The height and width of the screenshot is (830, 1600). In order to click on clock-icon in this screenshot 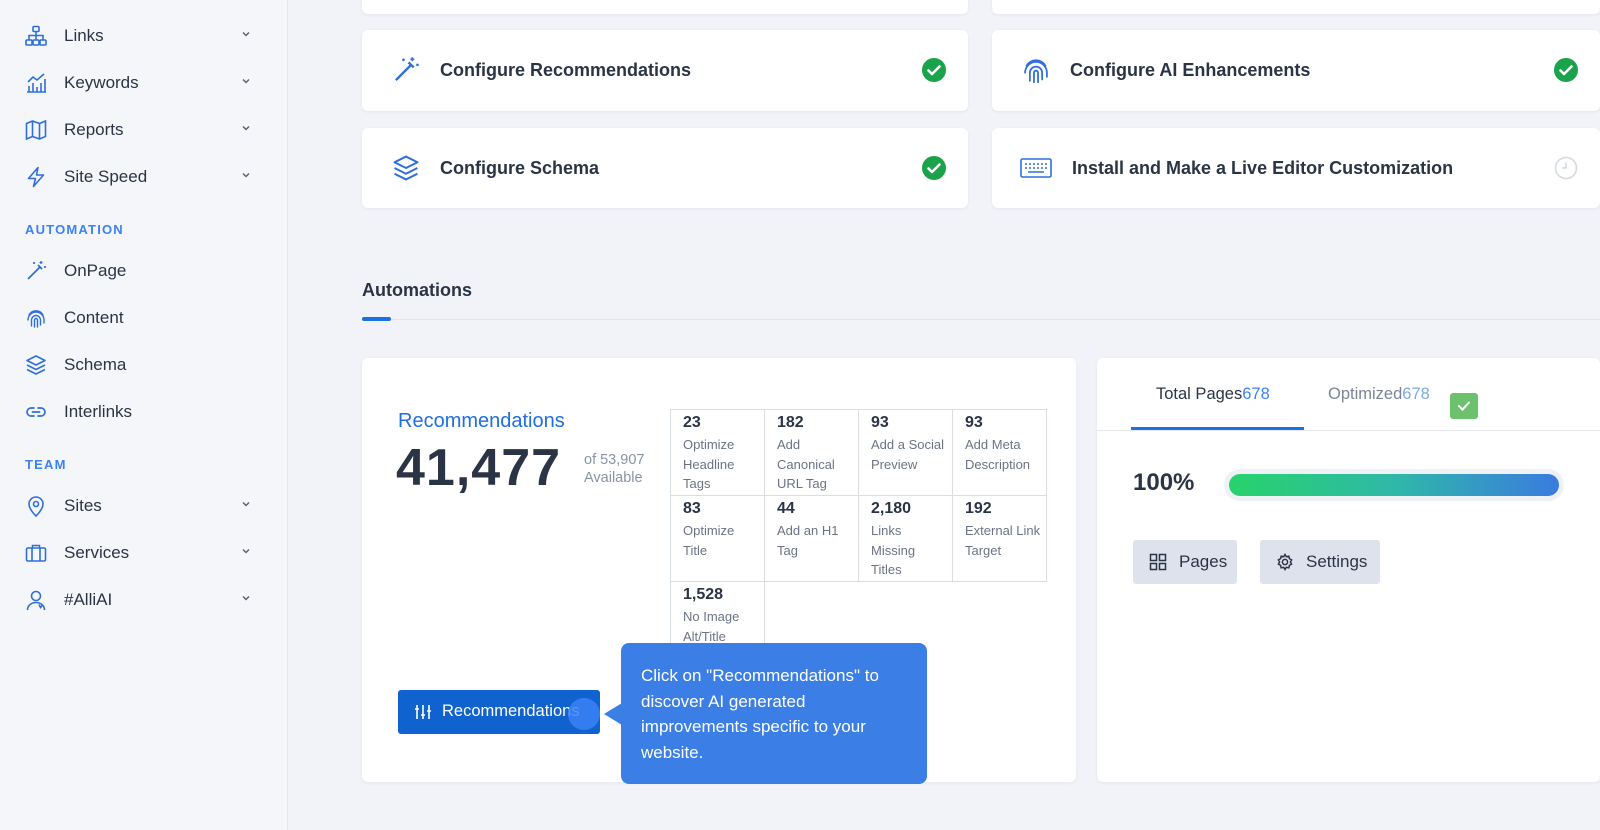, I will do `click(1566, 168)`.